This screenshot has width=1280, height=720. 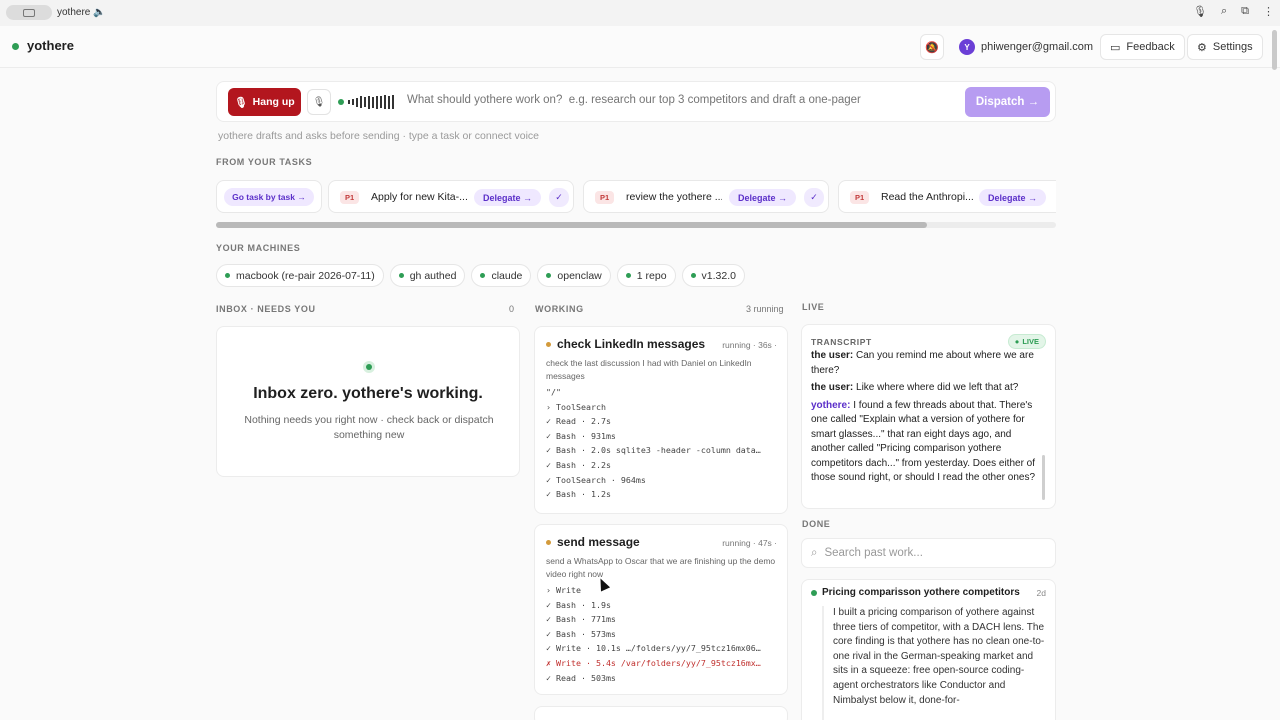 What do you see at coordinates (81, 12) in the screenshot?
I see `browser-tab-title: yothere 🔈` at bounding box center [81, 12].